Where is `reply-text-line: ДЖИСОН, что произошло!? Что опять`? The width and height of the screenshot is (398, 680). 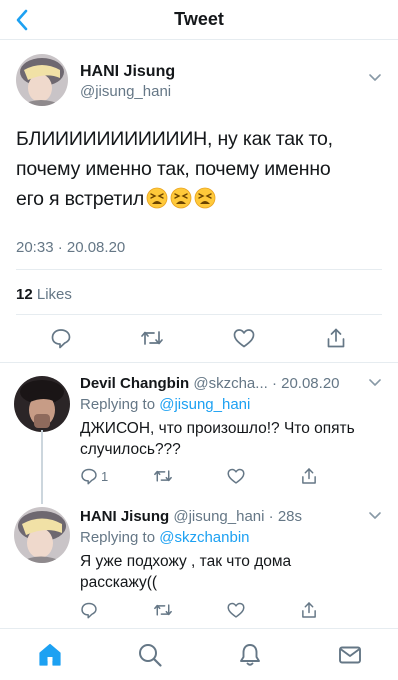 reply-text-line: ДЖИСОН, что произошло!? Что опять is located at coordinates (217, 428).